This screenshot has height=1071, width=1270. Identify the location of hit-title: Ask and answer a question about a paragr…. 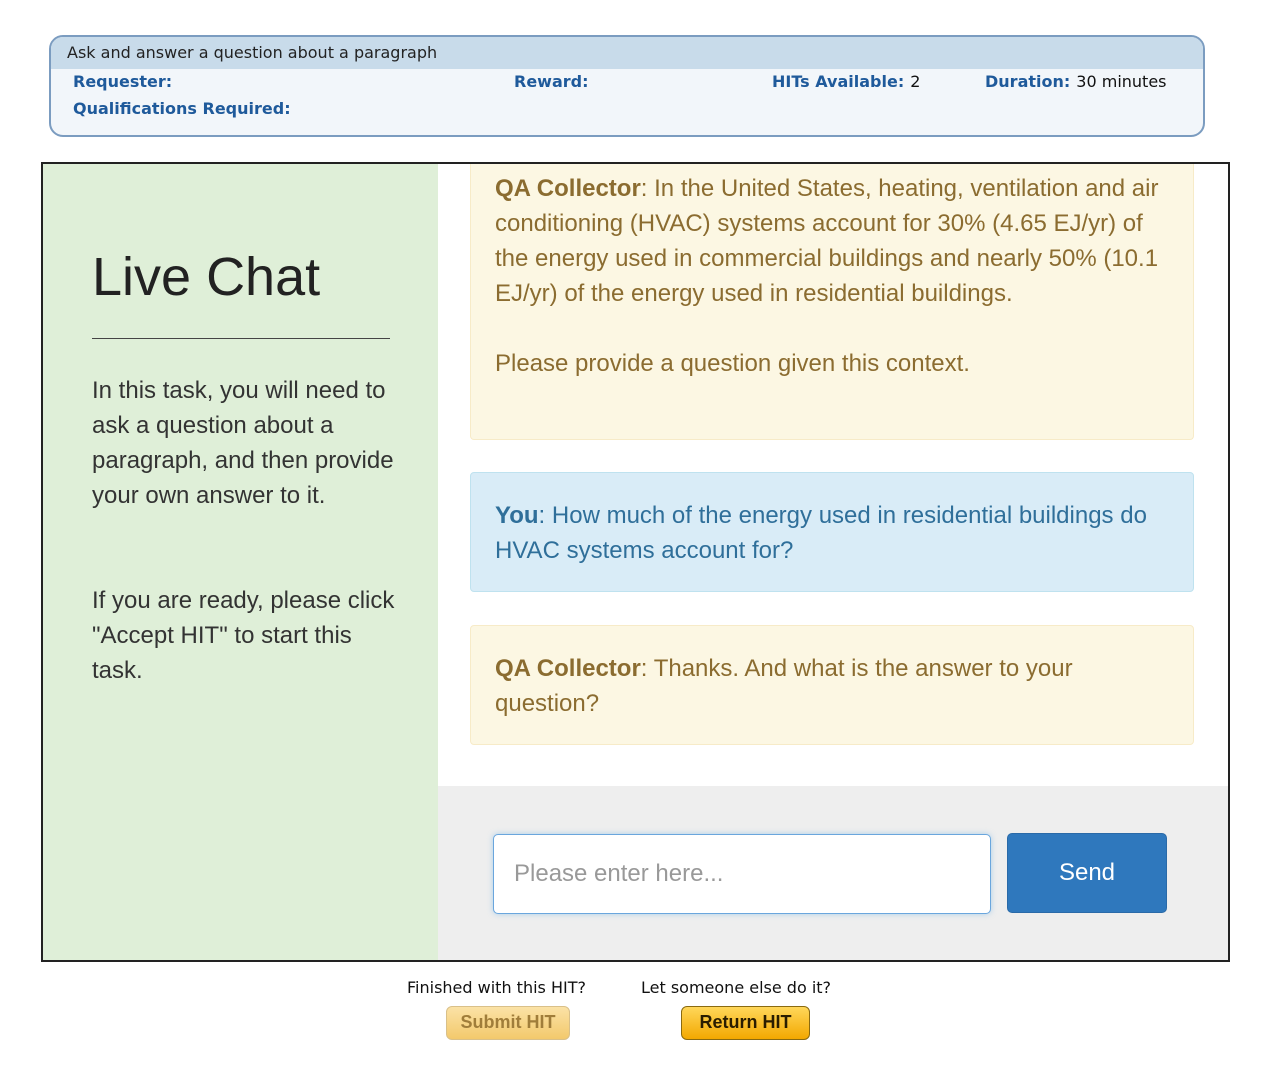
(627, 53).